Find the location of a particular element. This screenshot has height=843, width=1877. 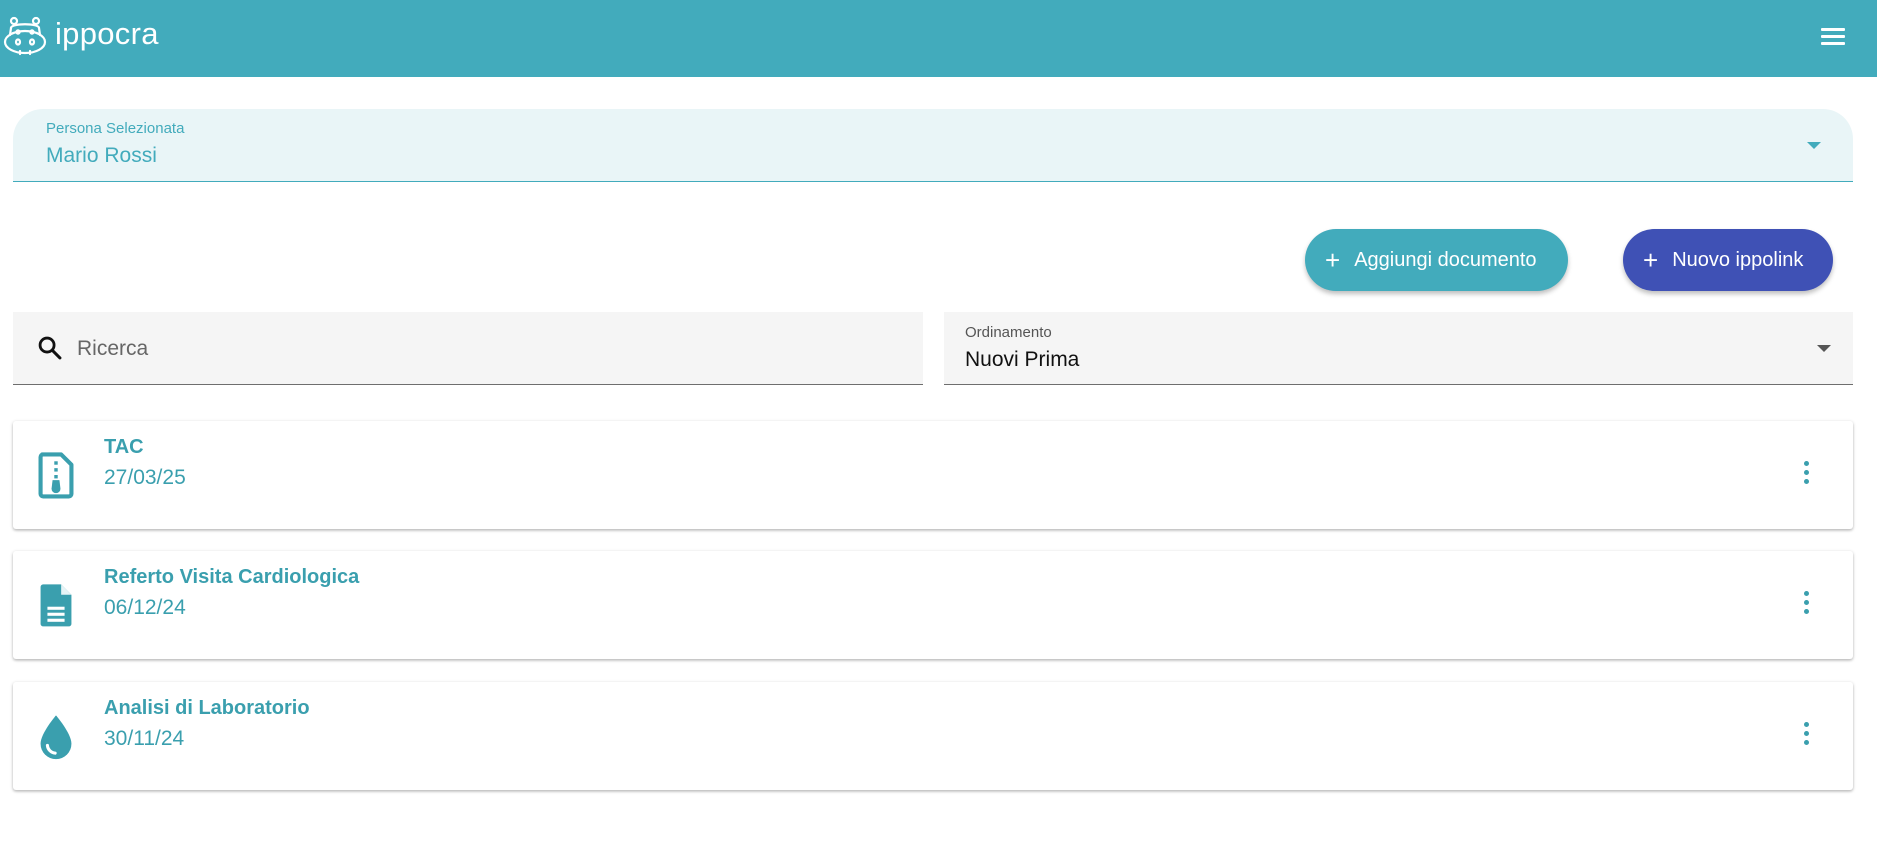

document-card: Referto Visita Cardiologica 06/12/24 is located at coordinates (933, 605).